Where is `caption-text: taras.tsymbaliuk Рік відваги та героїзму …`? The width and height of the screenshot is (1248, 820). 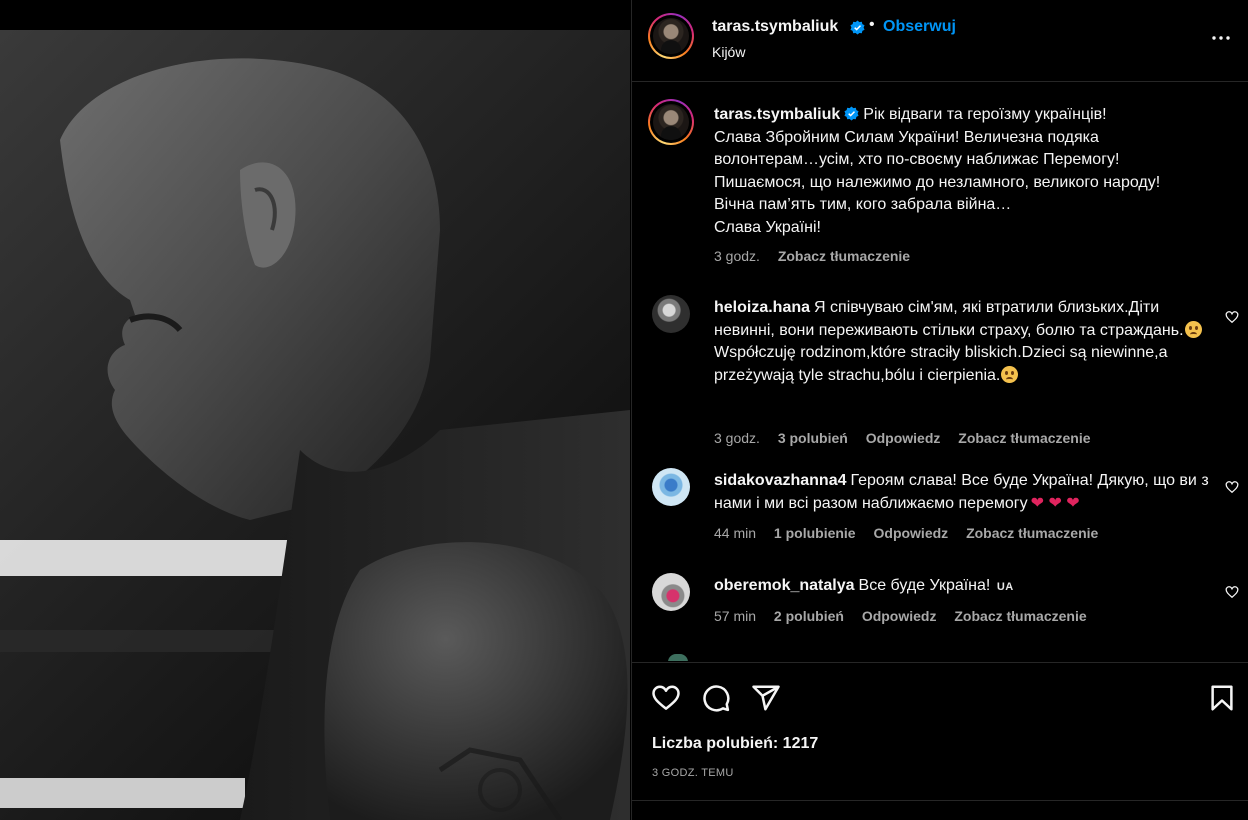 caption-text: taras.tsymbaliuk Рік відваги та героїзму … is located at coordinates (974, 171).